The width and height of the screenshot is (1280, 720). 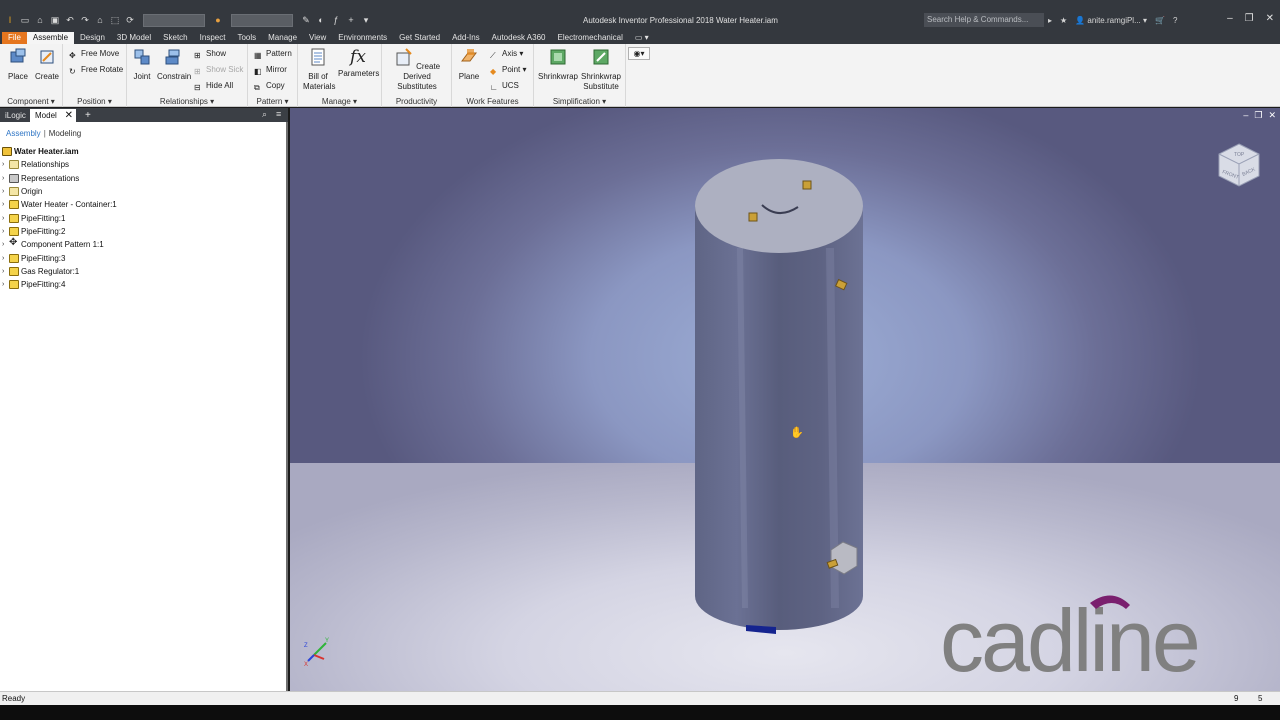 What do you see at coordinates (144, 244) in the screenshot?
I see `tree-item: › Component Pattern 1:1` at bounding box center [144, 244].